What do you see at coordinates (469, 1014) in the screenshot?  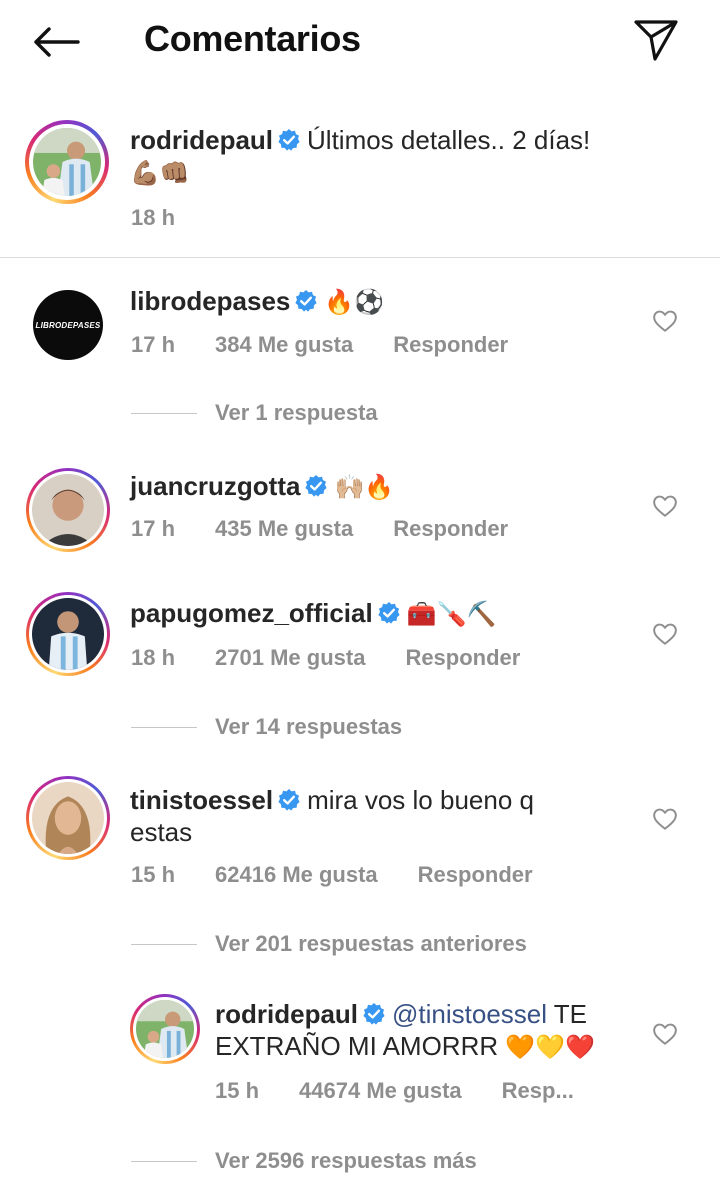 I see `mention-link: @tinistoessel` at bounding box center [469, 1014].